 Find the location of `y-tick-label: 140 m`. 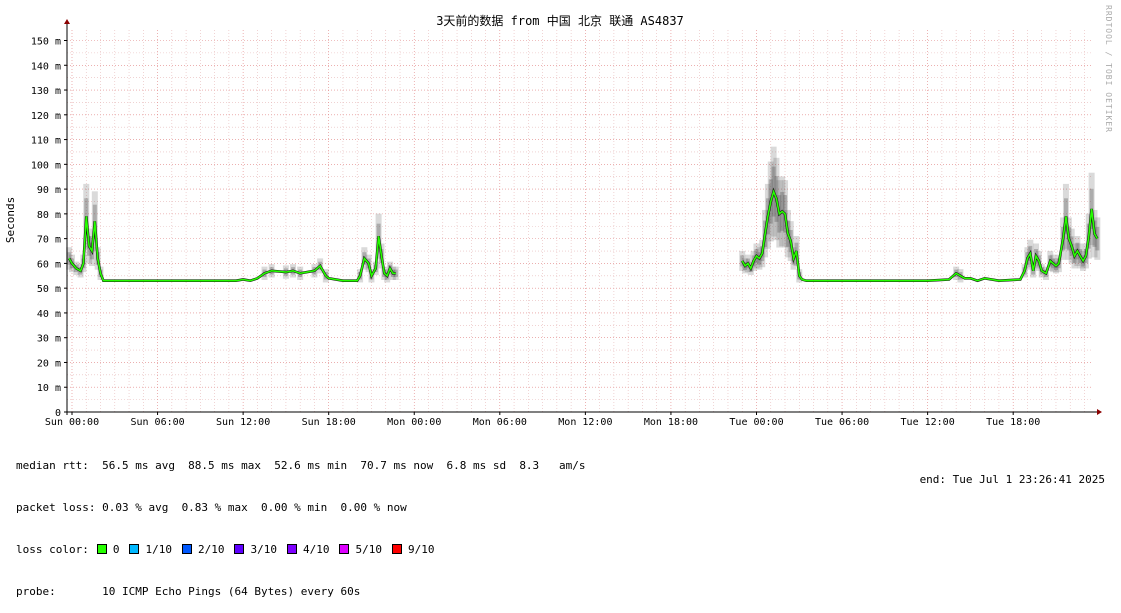

y-tick-label: 140 m is located at coordinates (46, 66).